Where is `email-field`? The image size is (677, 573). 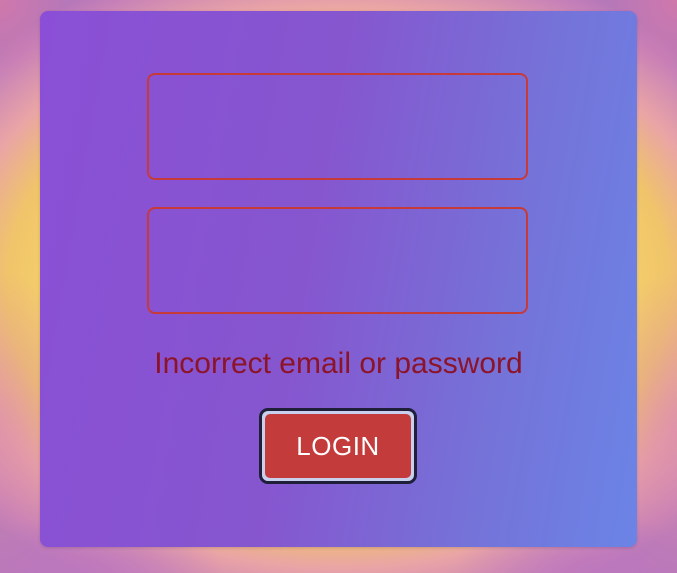 email-field is located at coordinates (337, 126).